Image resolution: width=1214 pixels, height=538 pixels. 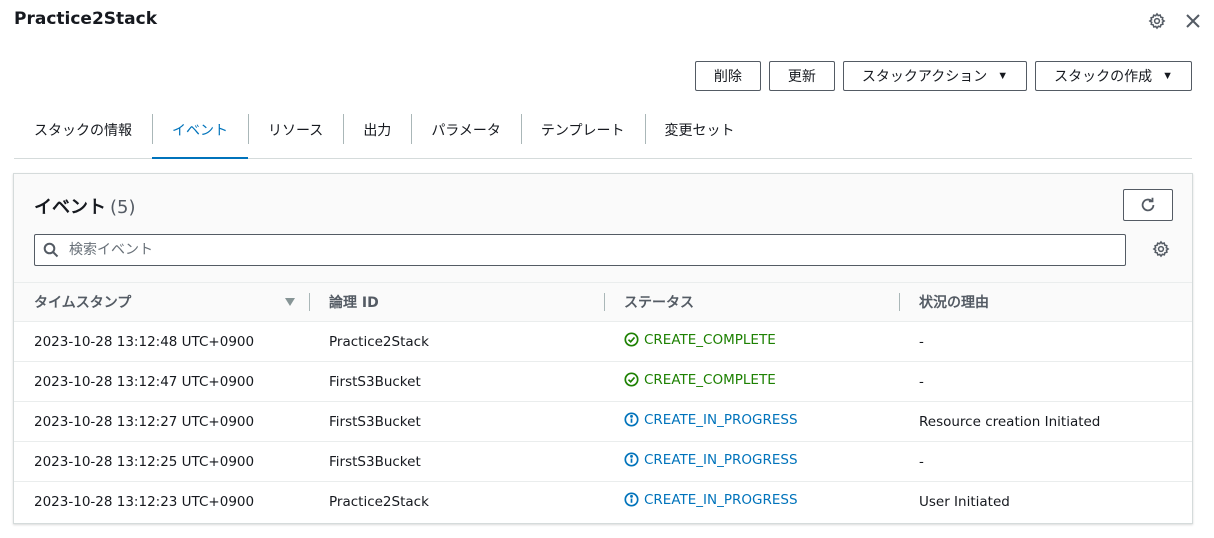 I want to click on column-header-timestamp: タイムスタンプ, so click(x=161, y=302).